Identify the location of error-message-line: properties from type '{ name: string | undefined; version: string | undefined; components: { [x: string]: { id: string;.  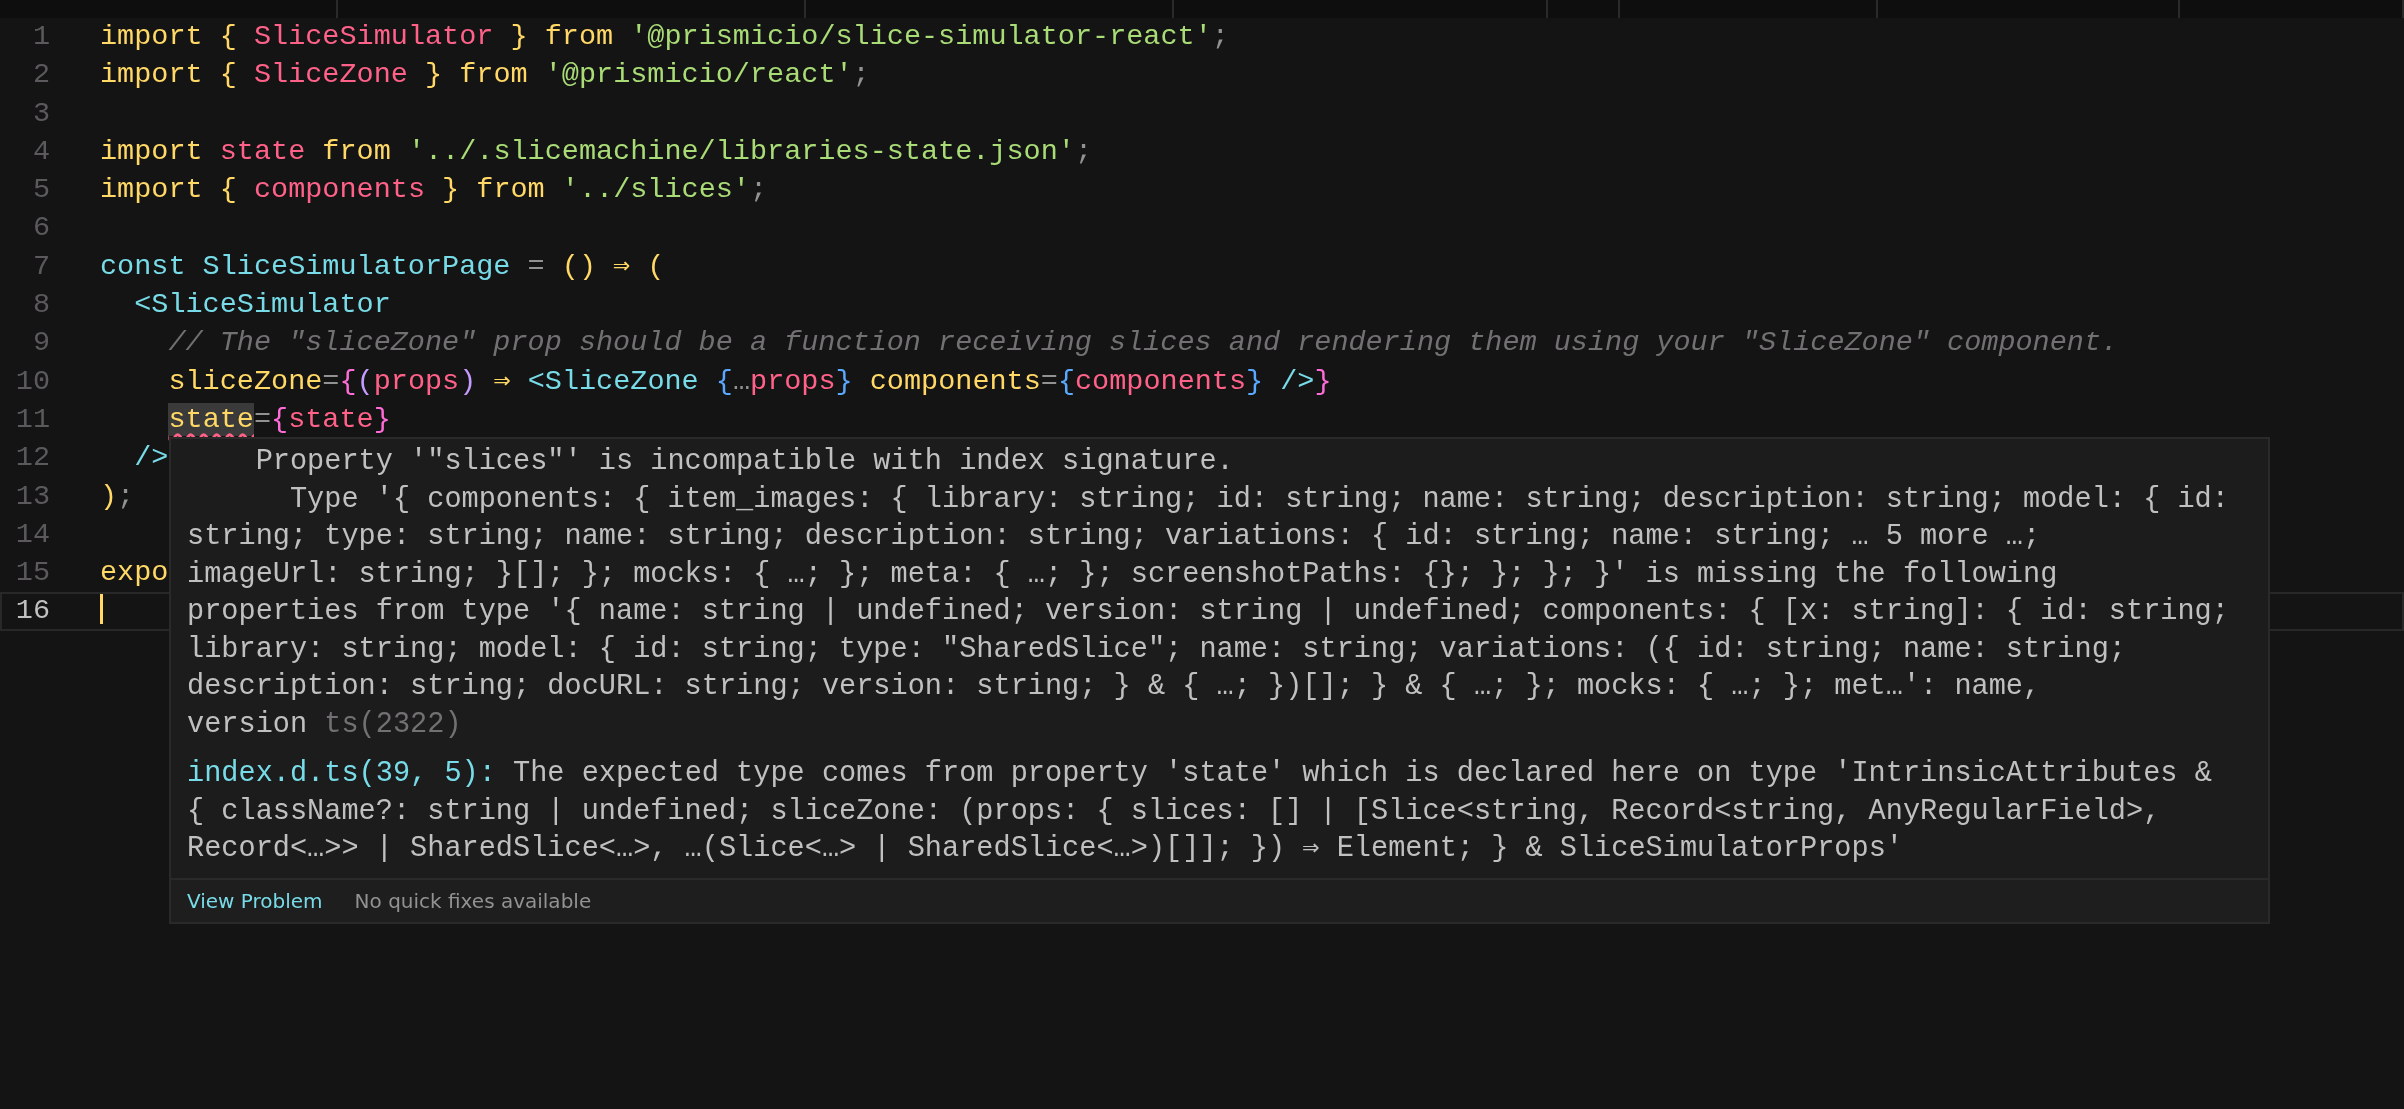
(1208, 612).